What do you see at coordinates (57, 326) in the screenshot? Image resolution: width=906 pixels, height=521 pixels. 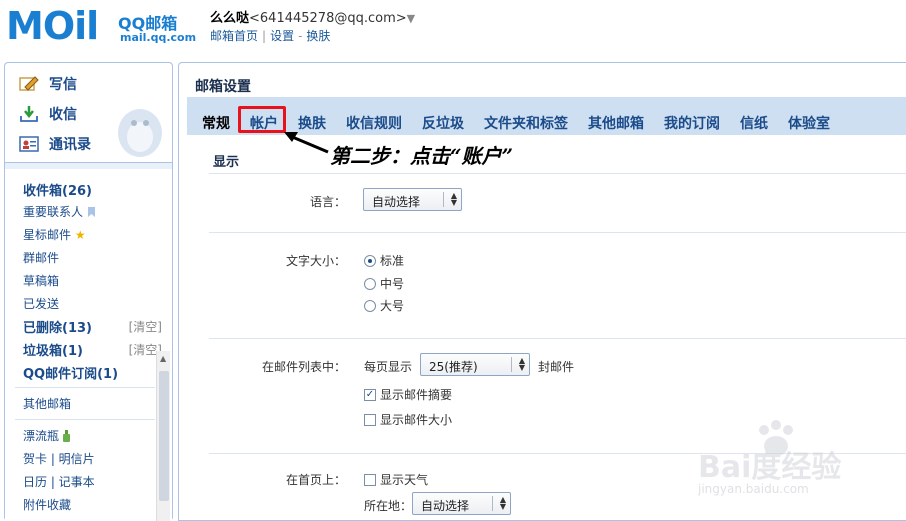 I see `folder-deleted: 已删除(13)` at bounding box center [57, 326].